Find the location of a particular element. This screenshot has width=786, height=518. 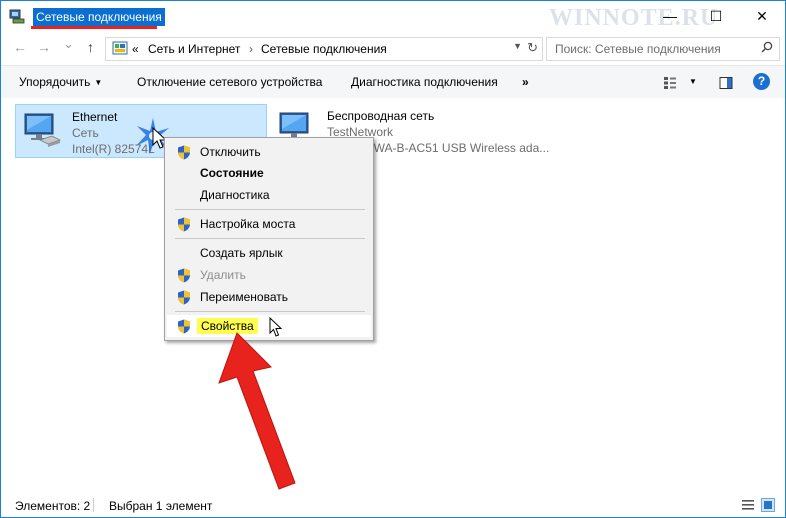

menu-item-bridge: Настройка моста is located at coordinates (269, 224).